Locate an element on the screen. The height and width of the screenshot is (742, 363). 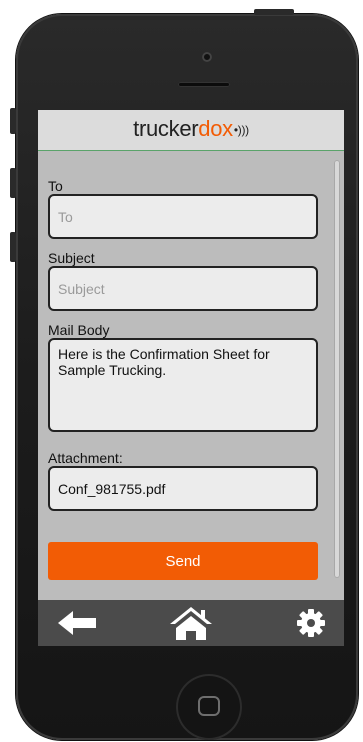
logo-text: trucker is located at coordinates (166, 128).